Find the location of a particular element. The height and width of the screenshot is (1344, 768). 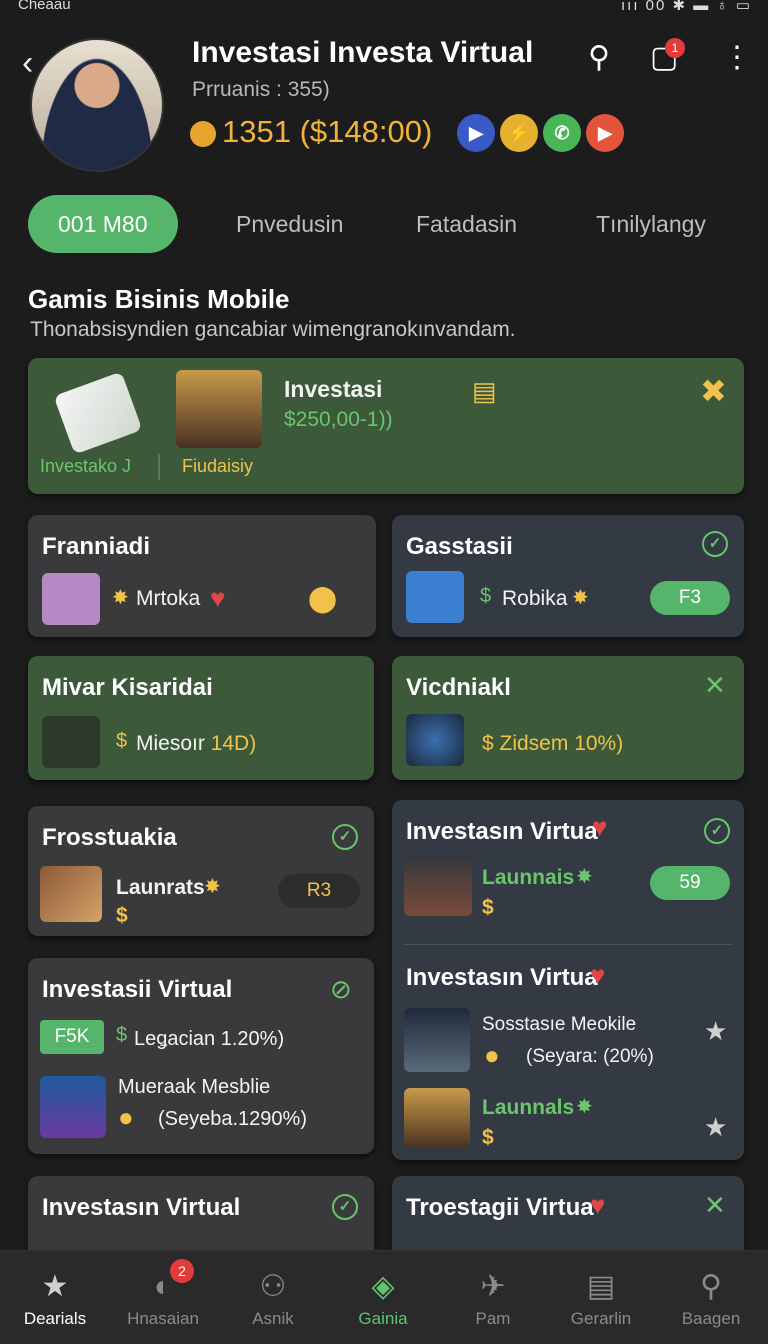

linked-apps: ▶ ⚡ ✆ ▶ is located at coordinates (543, 133).